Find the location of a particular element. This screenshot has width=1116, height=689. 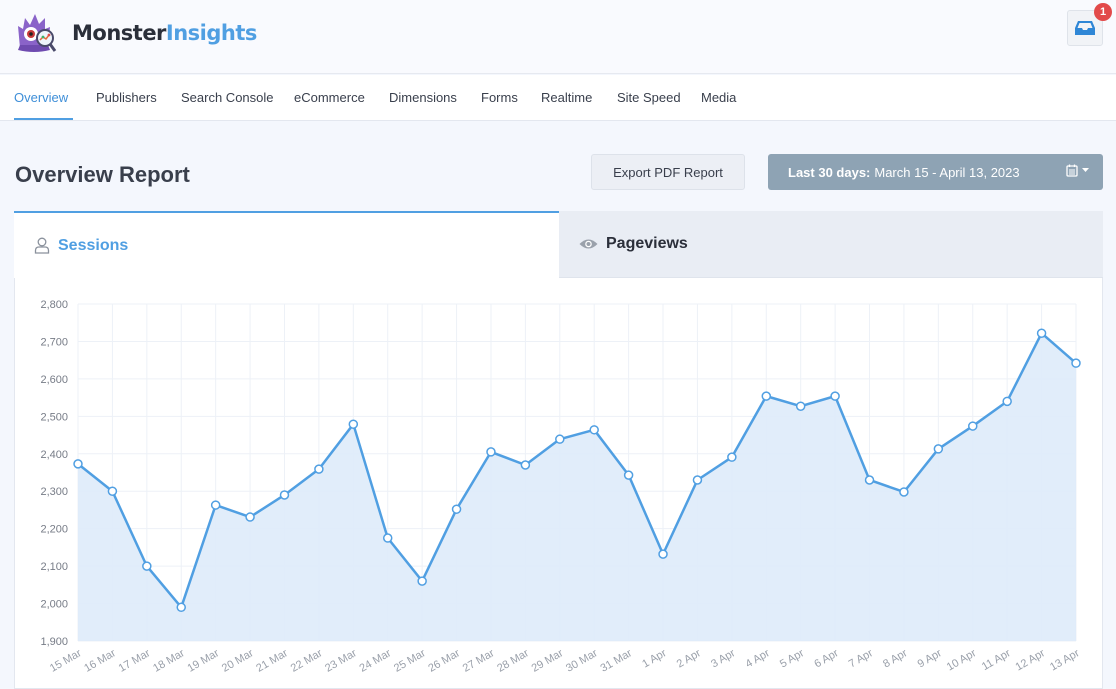

x-tick-label: 17 Mar is located at coordinates (135, 661).